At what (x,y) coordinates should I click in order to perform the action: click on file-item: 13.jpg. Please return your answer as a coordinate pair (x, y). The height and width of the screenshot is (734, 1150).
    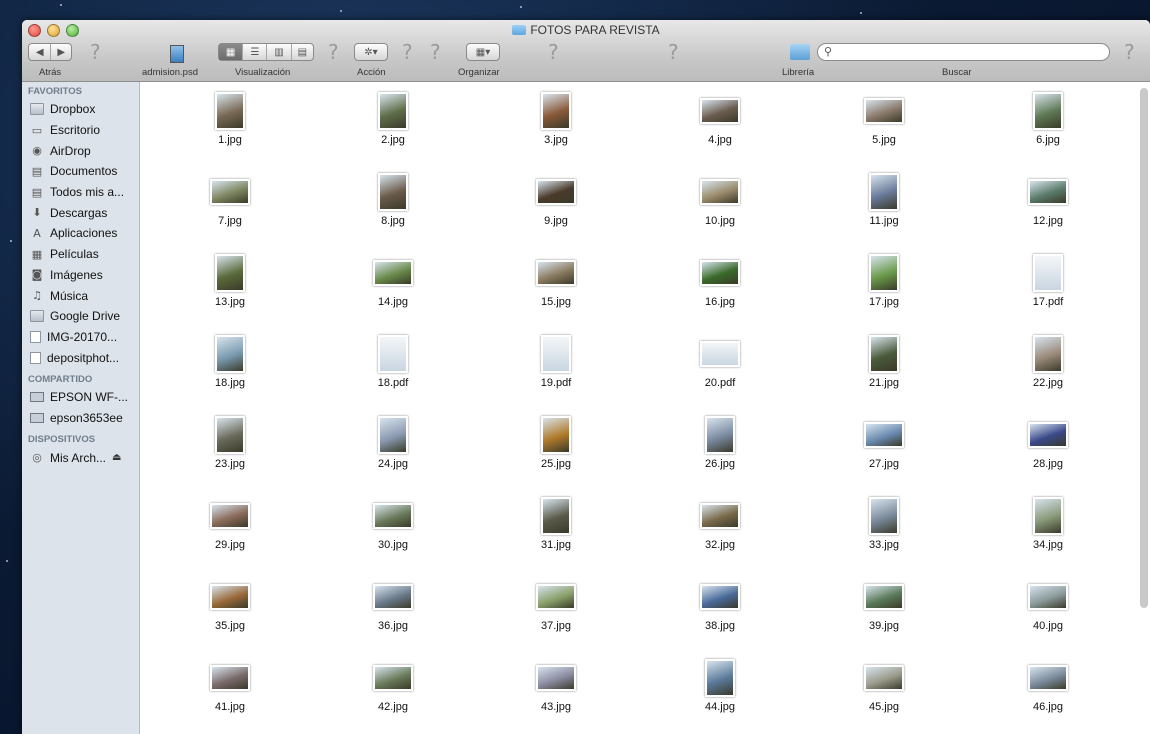
    Looking at the image, I should click on (230, 280).